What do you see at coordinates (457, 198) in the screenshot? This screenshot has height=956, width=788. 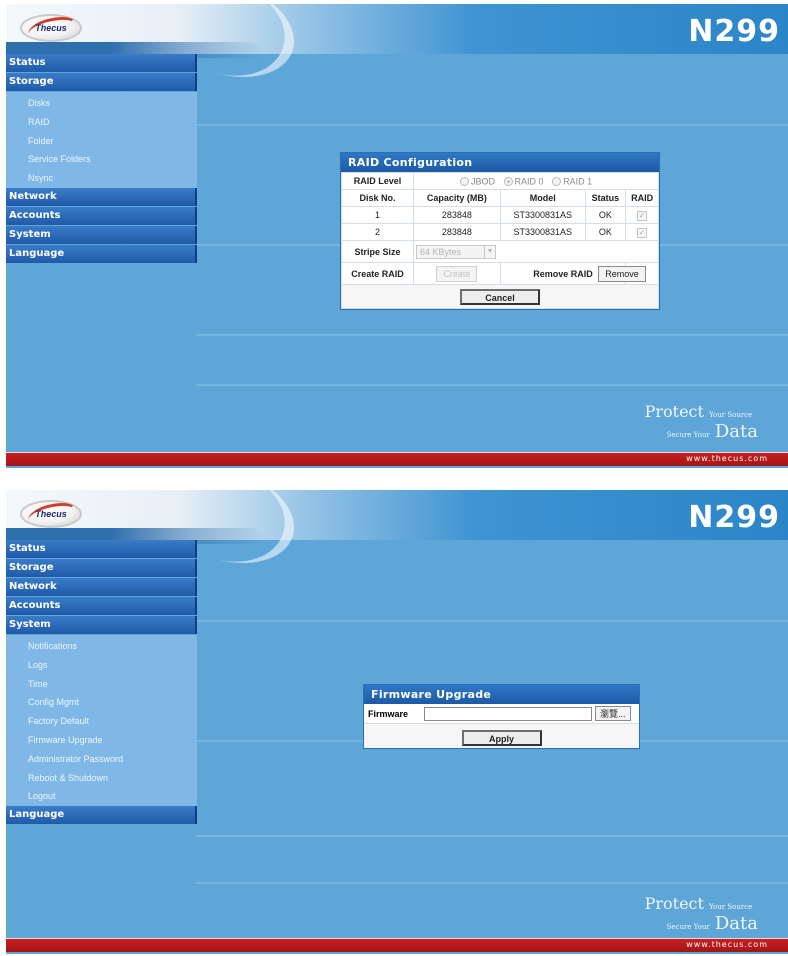 I see `col-capacity: Capacity (MB)` at bounding box center [457, 198].